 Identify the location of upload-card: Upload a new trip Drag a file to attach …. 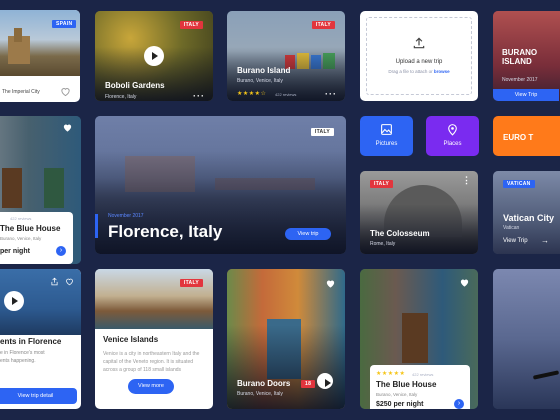
(419, 56).